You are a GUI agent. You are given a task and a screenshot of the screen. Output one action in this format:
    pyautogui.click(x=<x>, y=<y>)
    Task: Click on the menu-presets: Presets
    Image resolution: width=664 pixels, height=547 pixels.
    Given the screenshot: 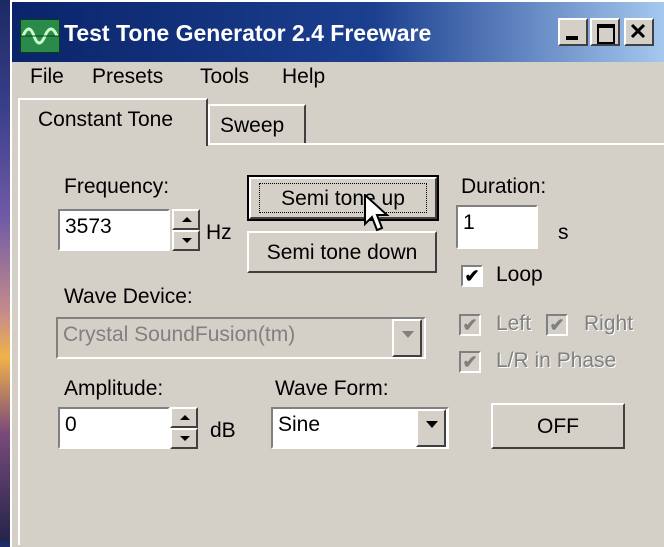 What is the action you would take?
    pyautogui.click(x=127, y=77)
    